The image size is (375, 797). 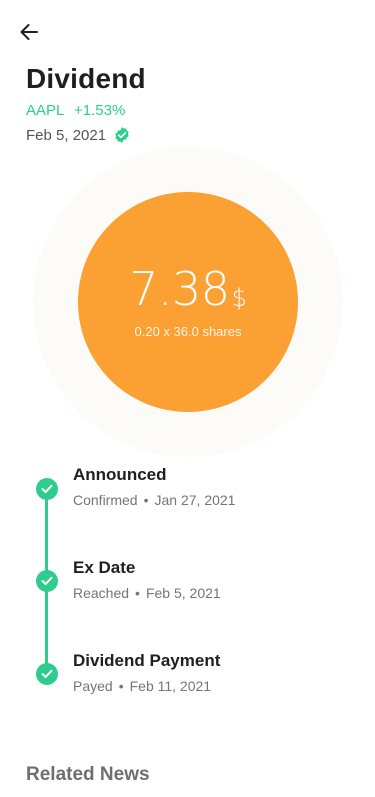 What do you see at coordinates (47, 674) in the screenshot?
I see `step-payment-check-icon` at bounding box center [47, 674].